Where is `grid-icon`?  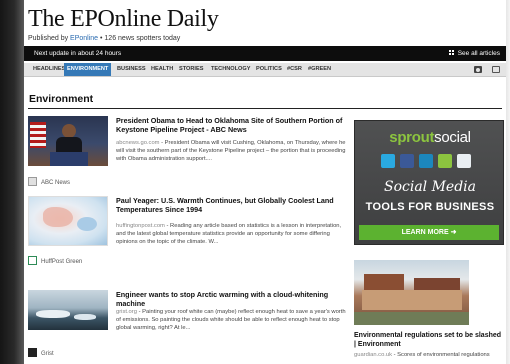 grid-icon is located at coordinates (451, 53).